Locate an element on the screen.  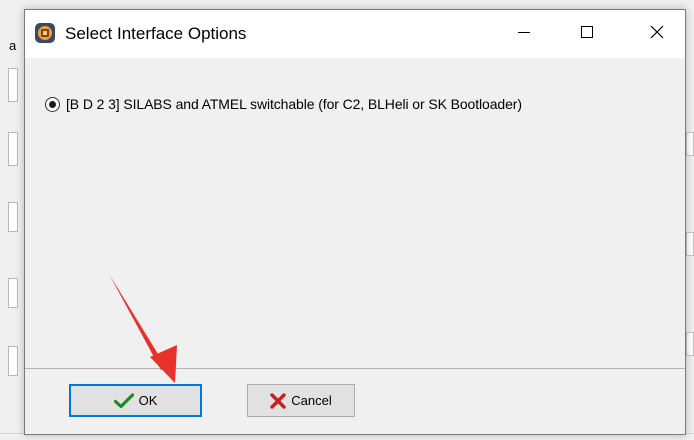
checkmark-icon is located at coordinates (123, 400).